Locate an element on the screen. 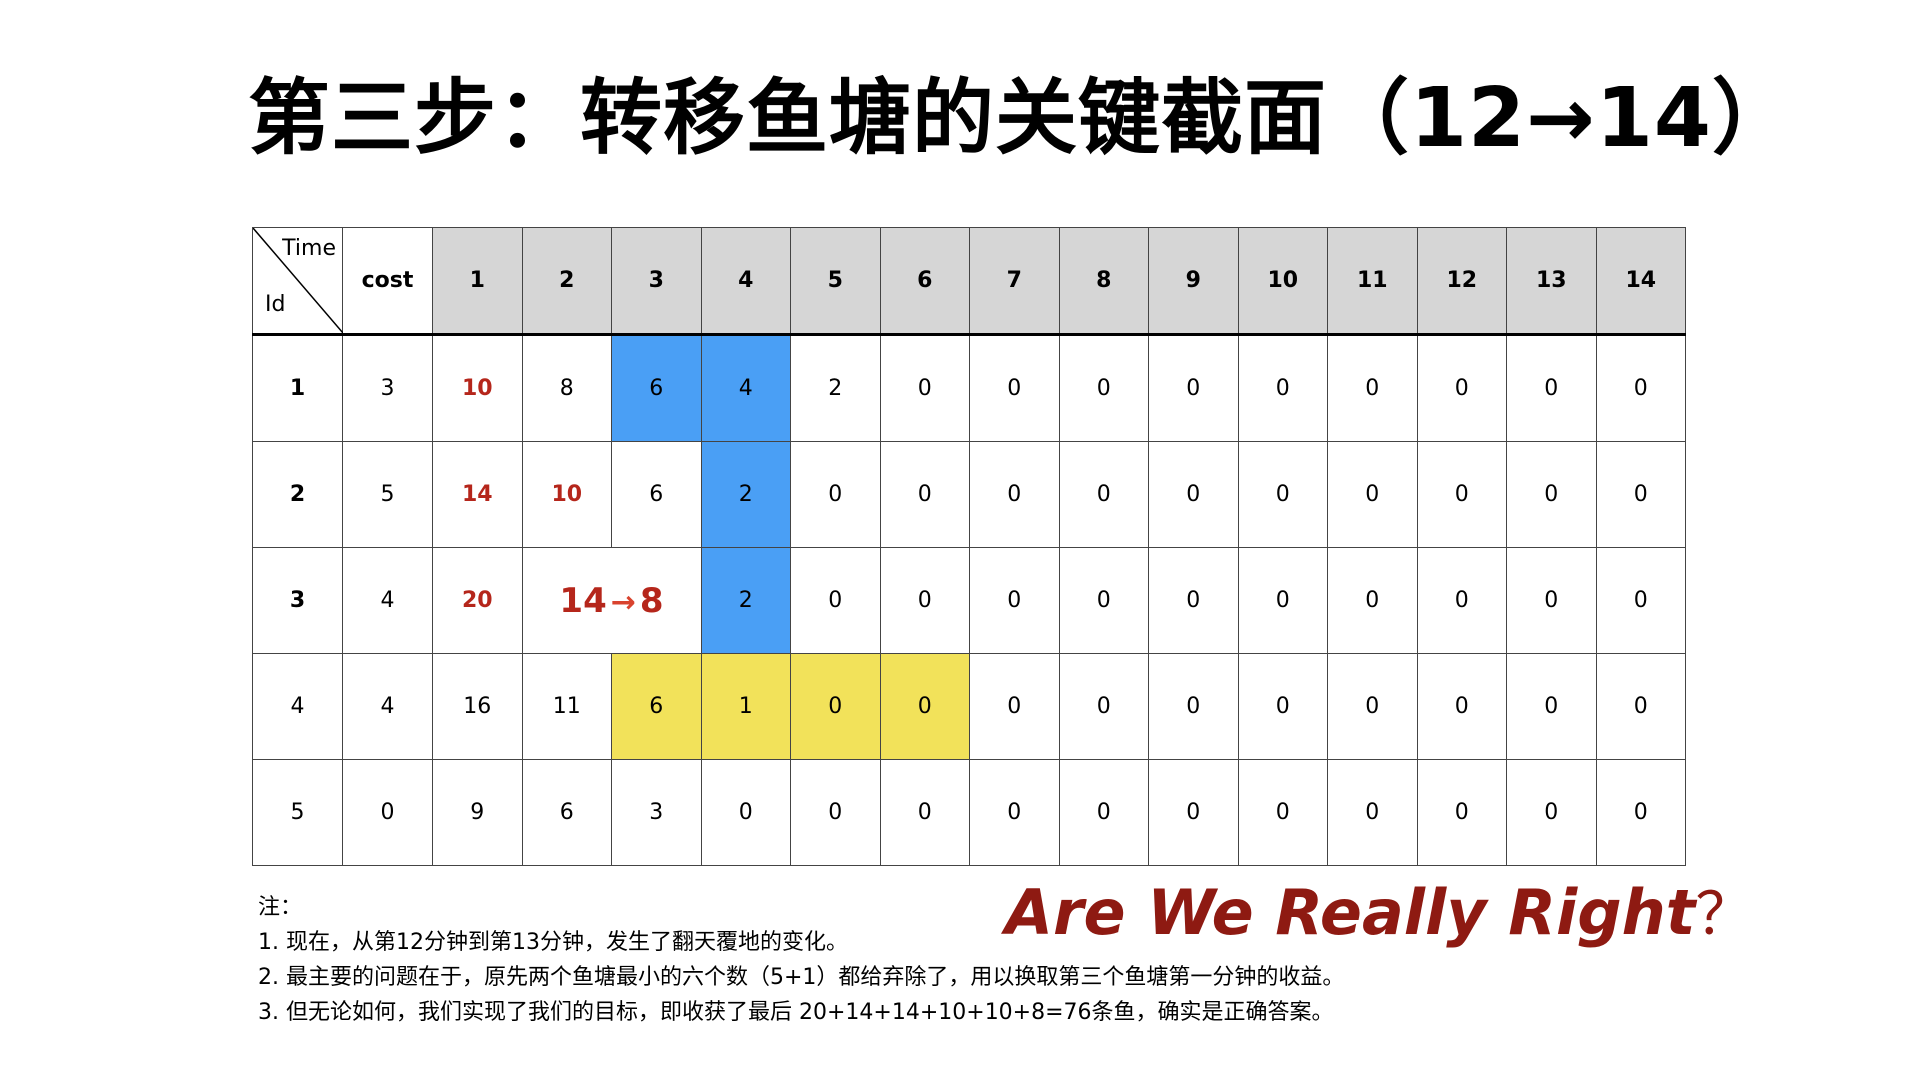  table-cell: 8 is located at coordinates (566, 388).